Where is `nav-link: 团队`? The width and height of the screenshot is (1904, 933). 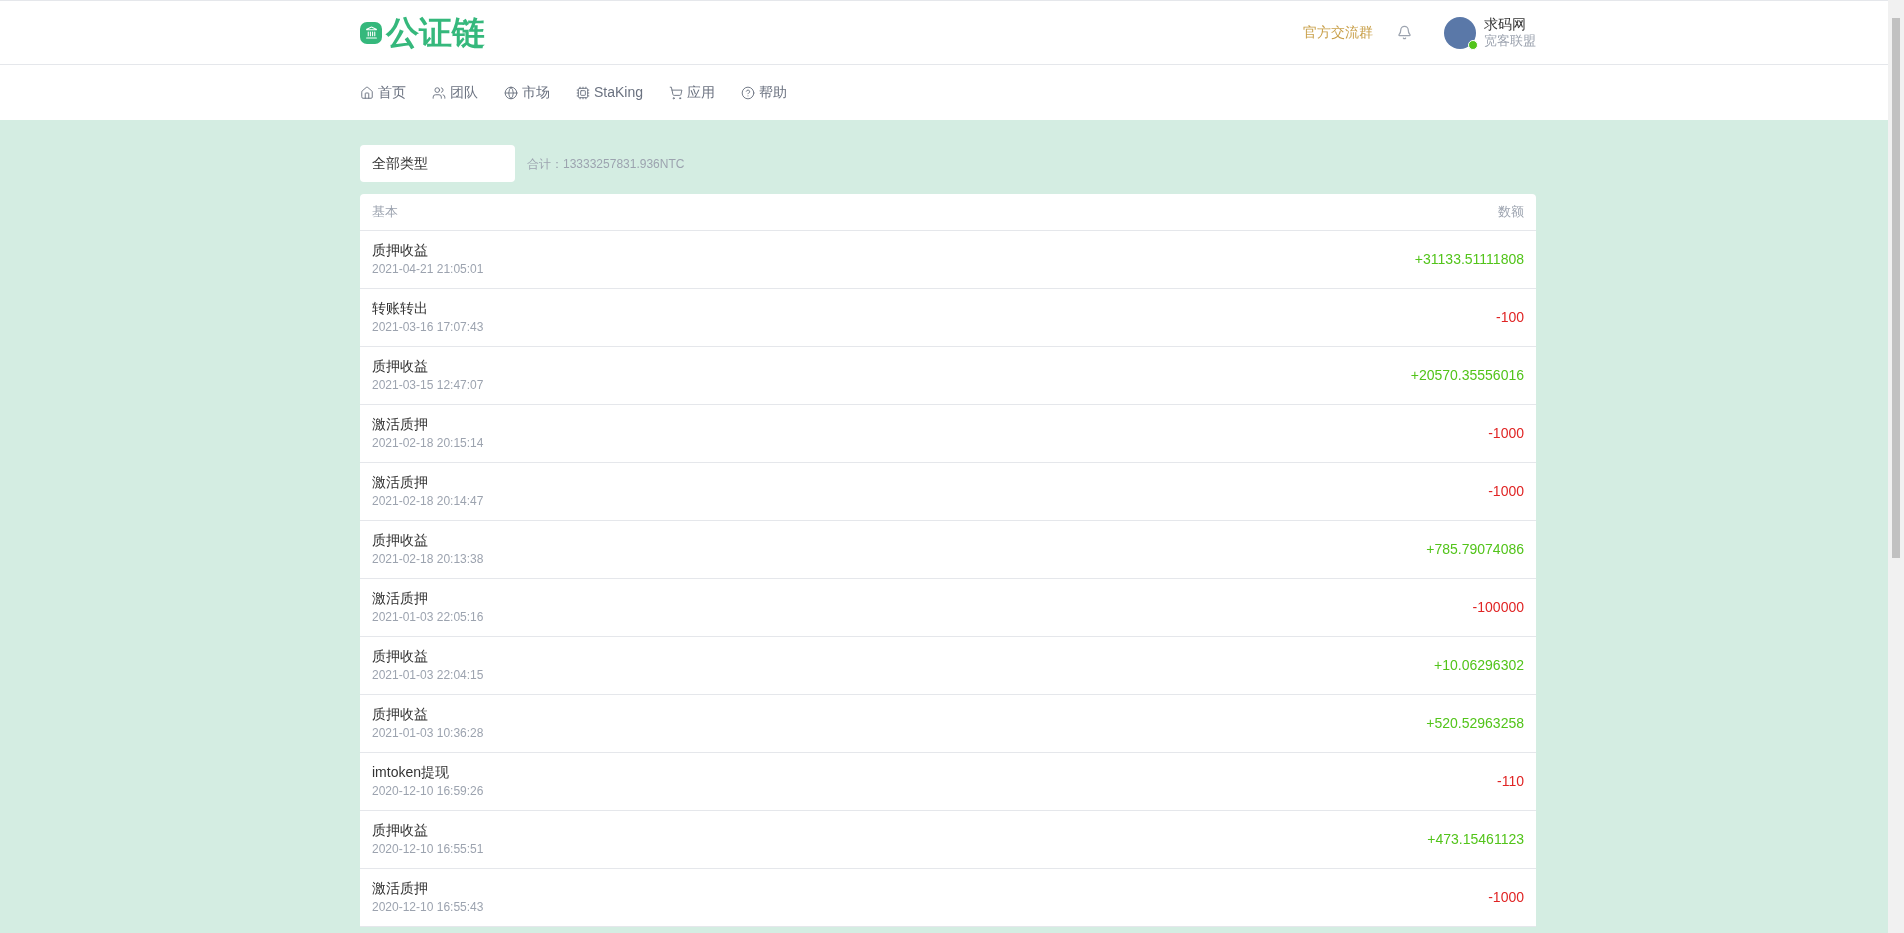 nav-link: 团队 is located at coordinates (455, 92).